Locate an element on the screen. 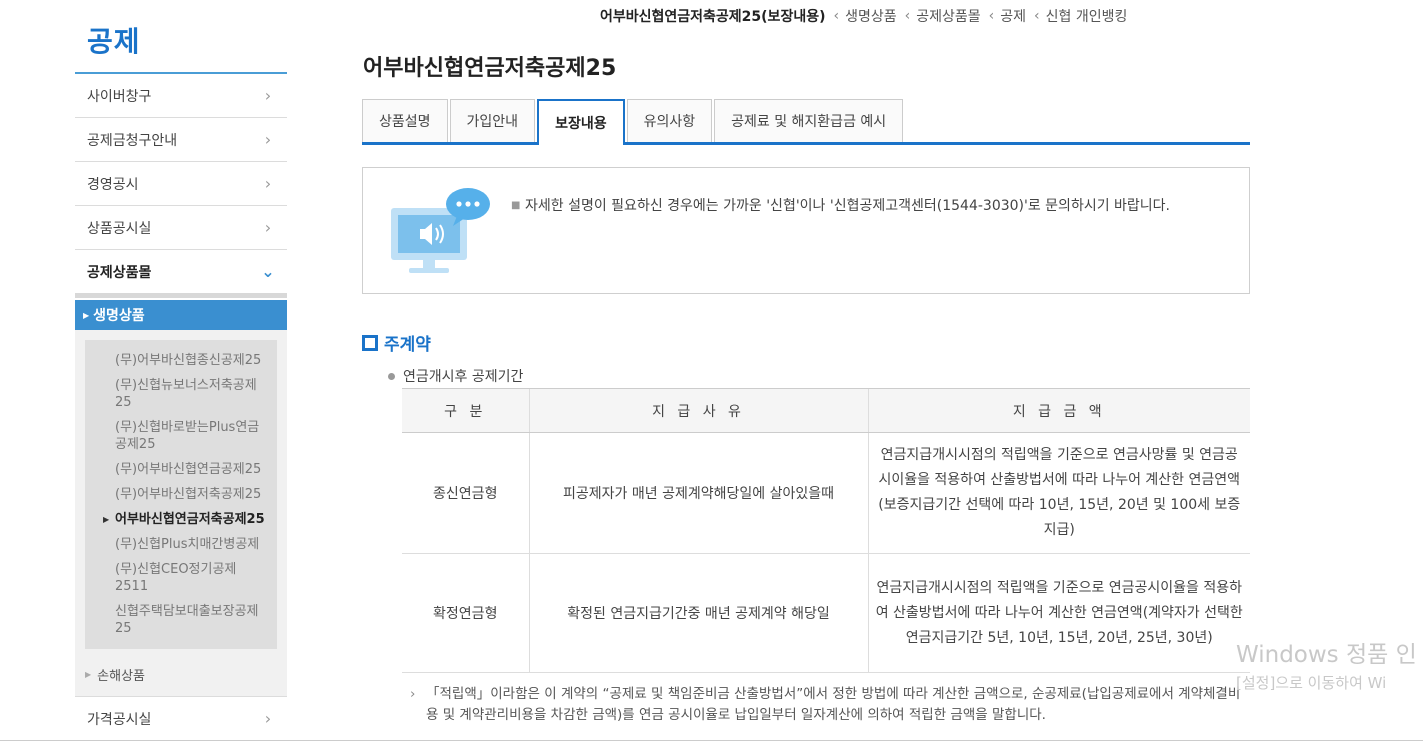  sidebar-item-product-disclosure: 상품공시실 › is located at coordinates (181, 228).